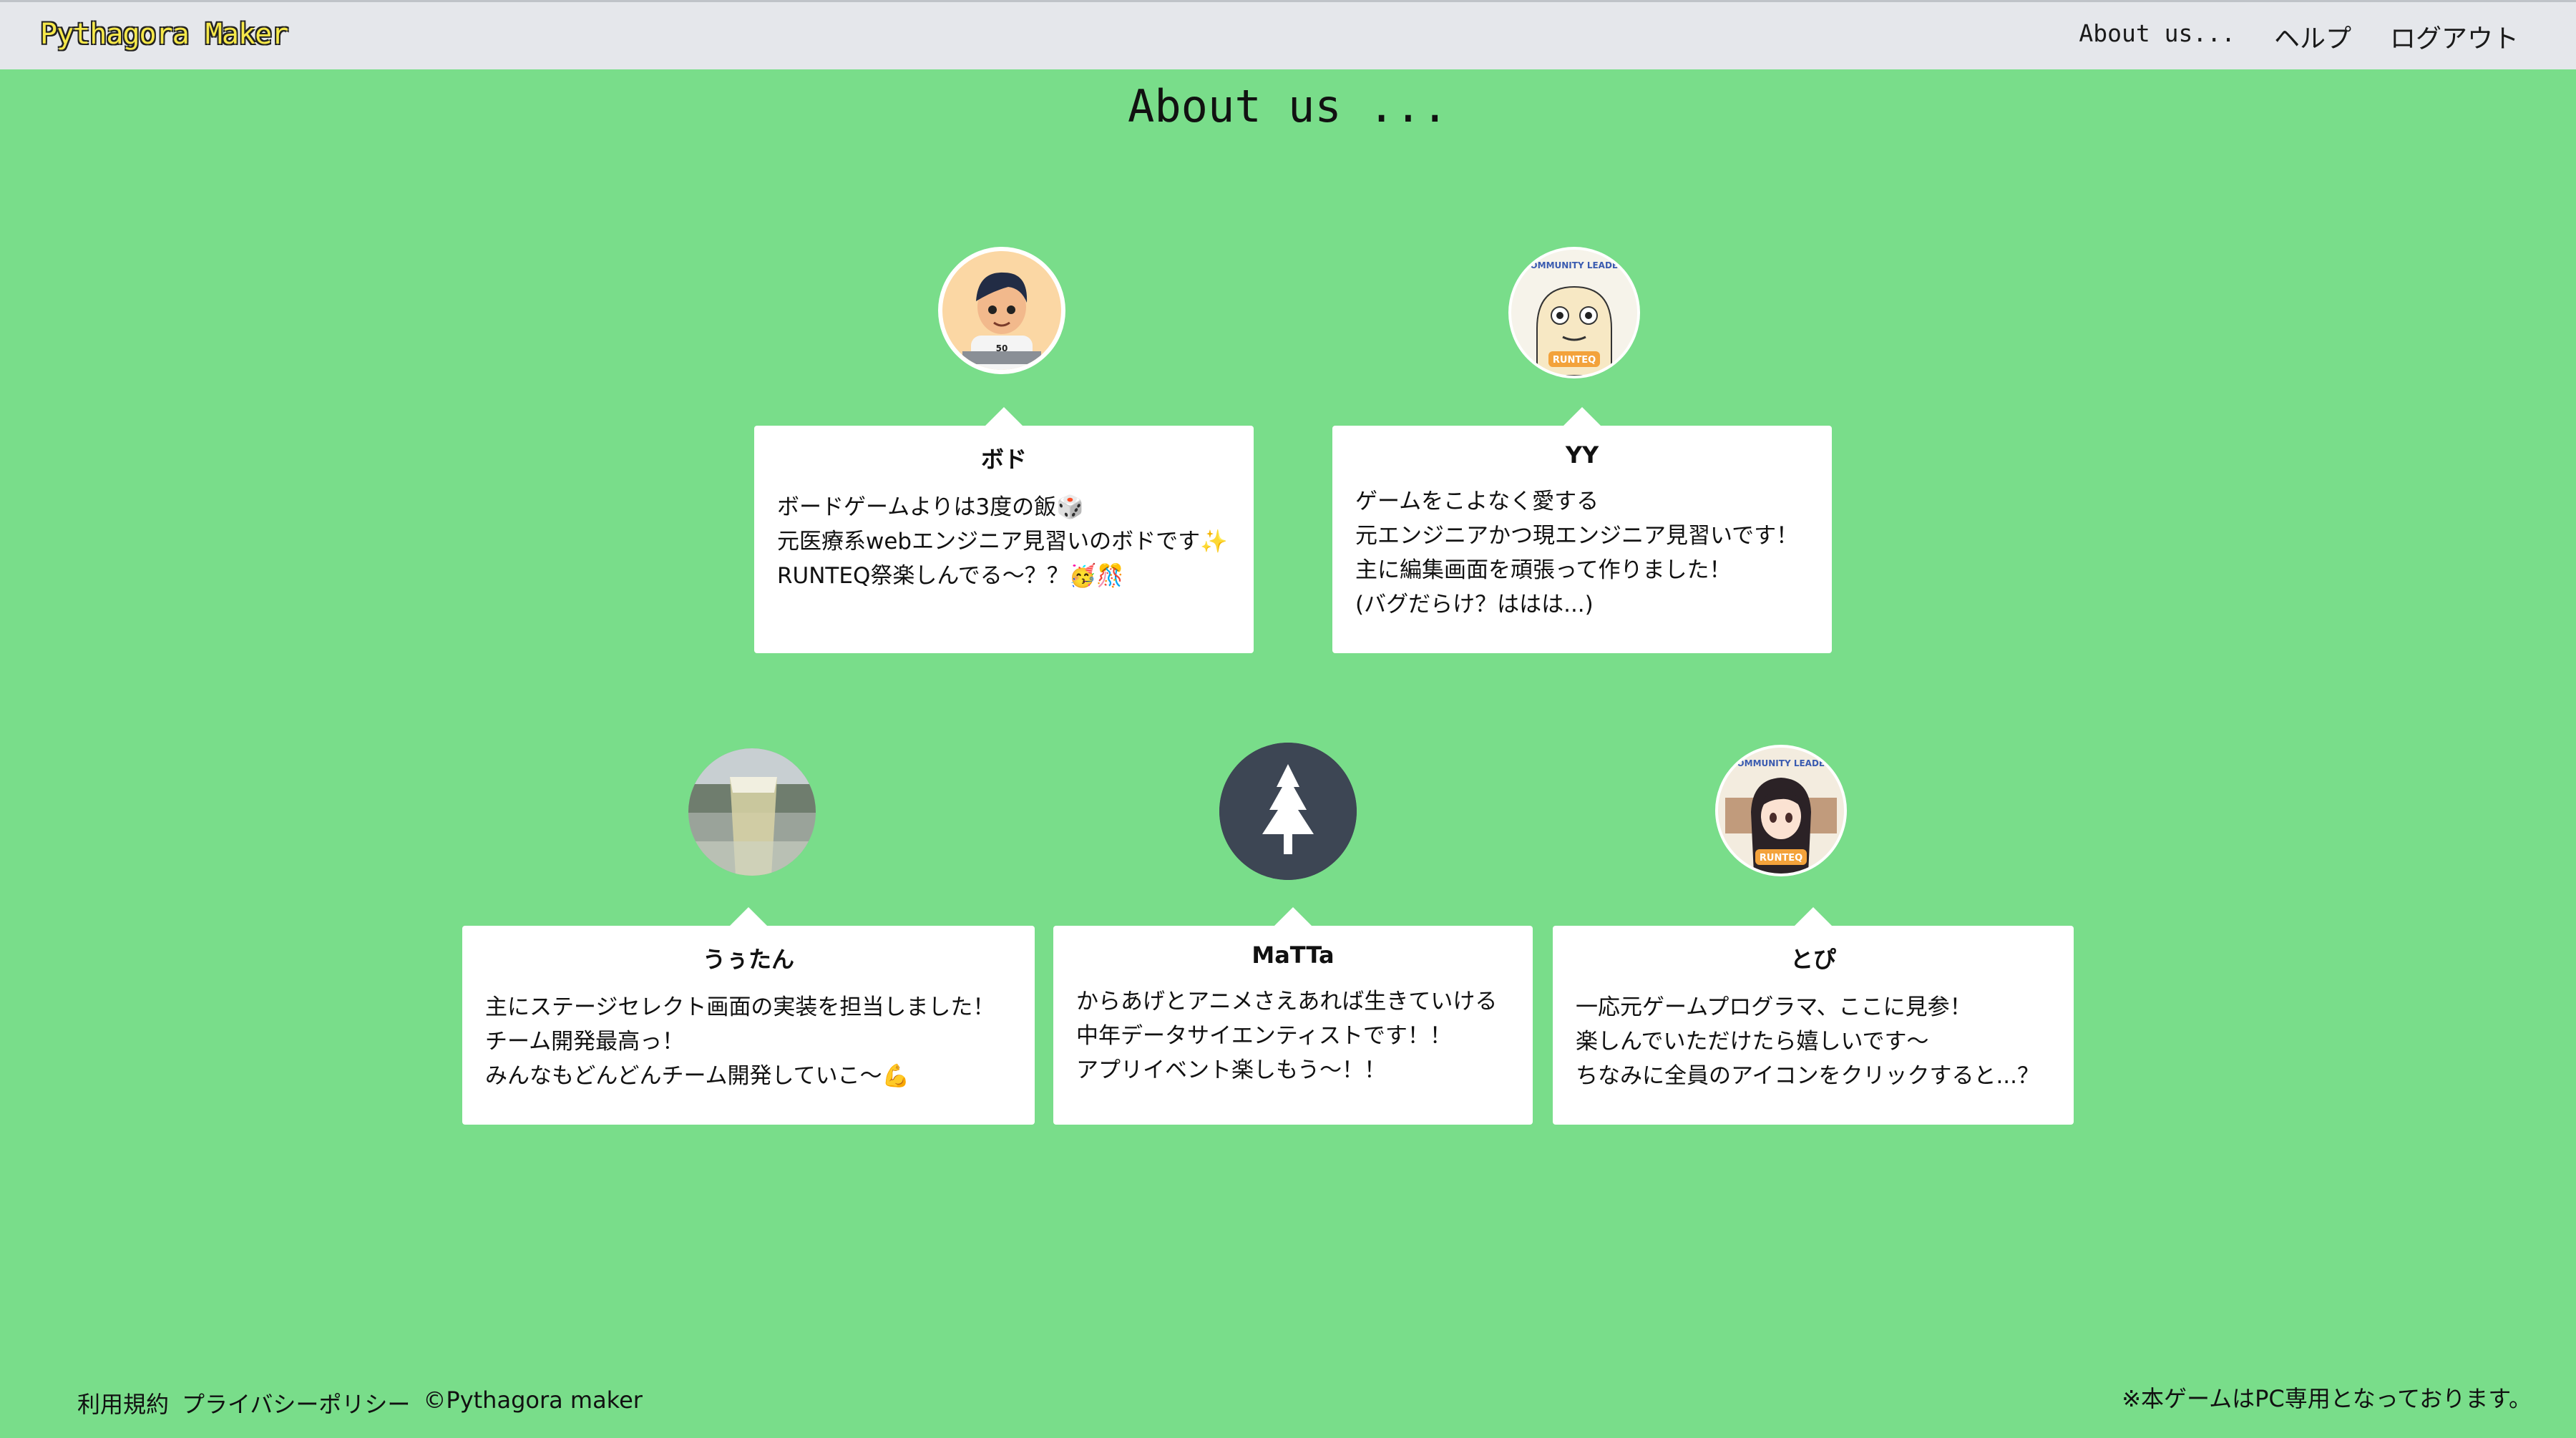 The height and width of the screenshot is (1438, 2576). What do you see at coordinates (1808, 1076) in the screenshot?
I see `member-bio-line: ちなみに全員のアイコンをクリックすると...？` at bounding box center [1808, 1076].